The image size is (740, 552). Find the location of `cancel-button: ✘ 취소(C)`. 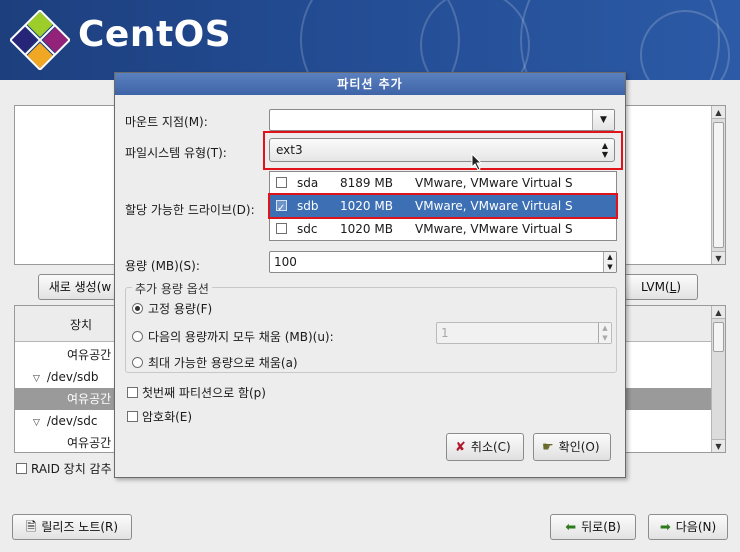

cancel-button: ✘ 취소(C) is located at coordinates (485, 447).